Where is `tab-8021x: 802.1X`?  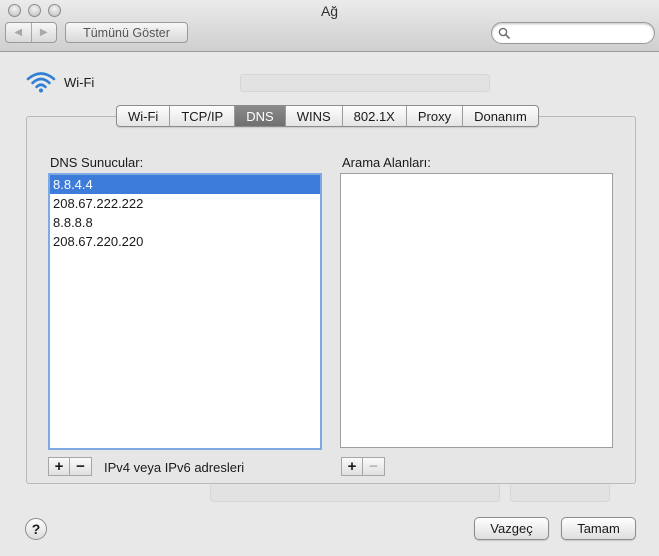 tab-8021x: 802.1X is located at coordinates (375, 116).